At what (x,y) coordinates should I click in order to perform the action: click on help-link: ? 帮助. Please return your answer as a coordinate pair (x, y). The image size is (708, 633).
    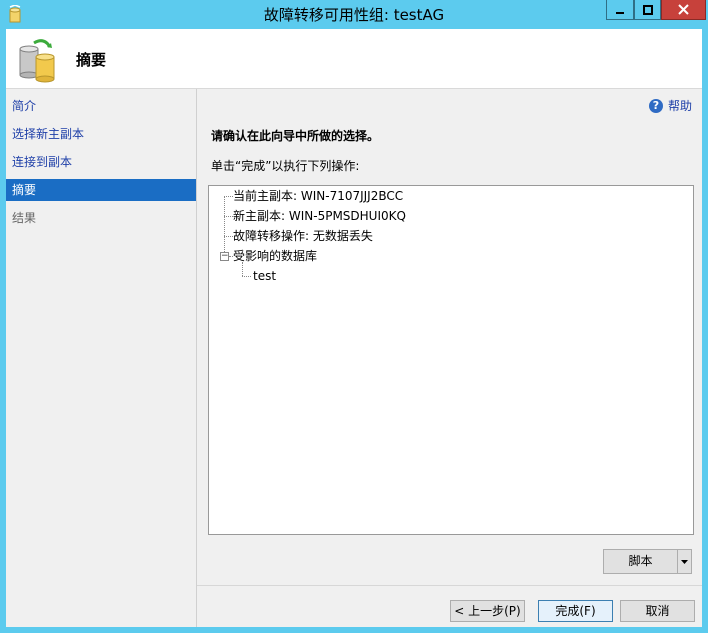
    Looking at the image, I should click on (670, 105).